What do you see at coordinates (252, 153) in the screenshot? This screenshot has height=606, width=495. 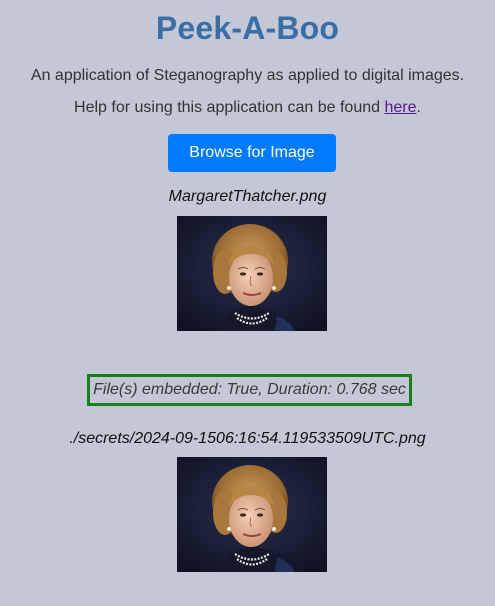 I see `browse-image-button: Browse for Image` at bounding box center [252, 153].